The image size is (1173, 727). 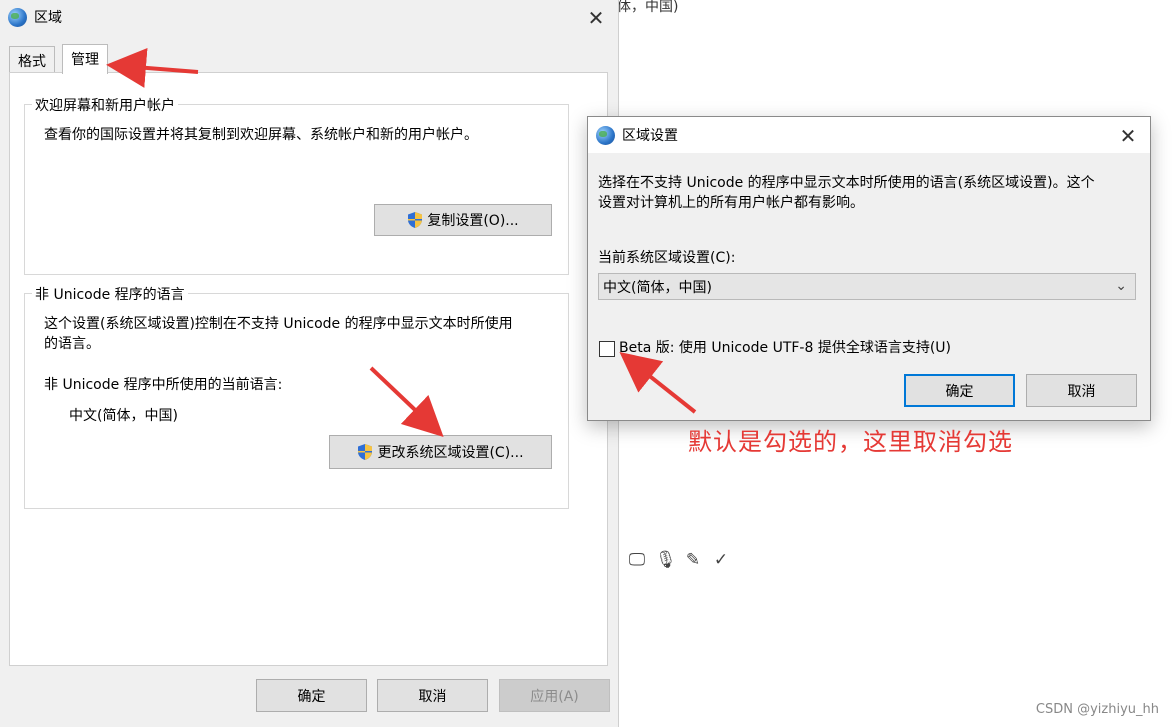 I want to click on welcome-description: 查看你的国际设置并将其复制到欢迎屏幕、系统帐户和新的用户帐户。, so click(x=261, y=135).